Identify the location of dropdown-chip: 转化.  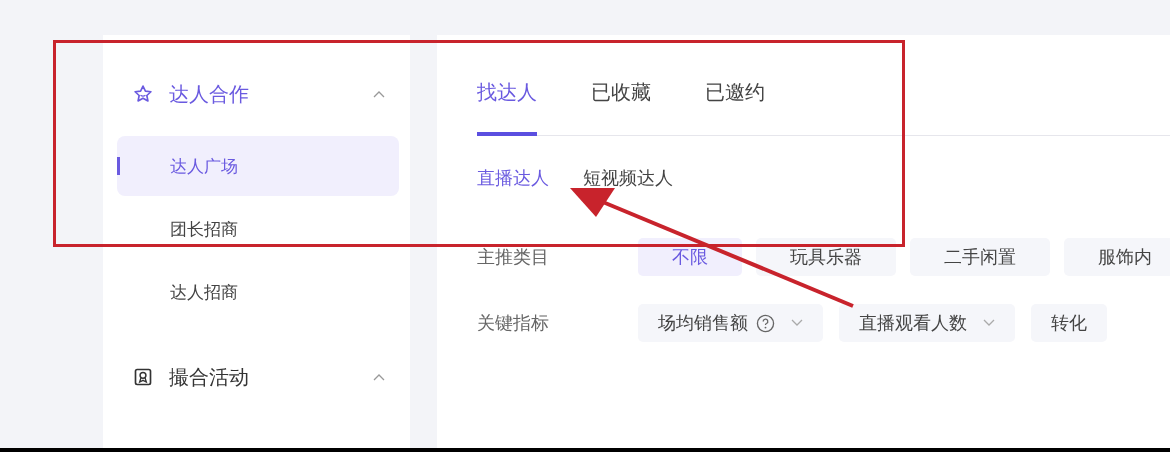
(1069, 323).